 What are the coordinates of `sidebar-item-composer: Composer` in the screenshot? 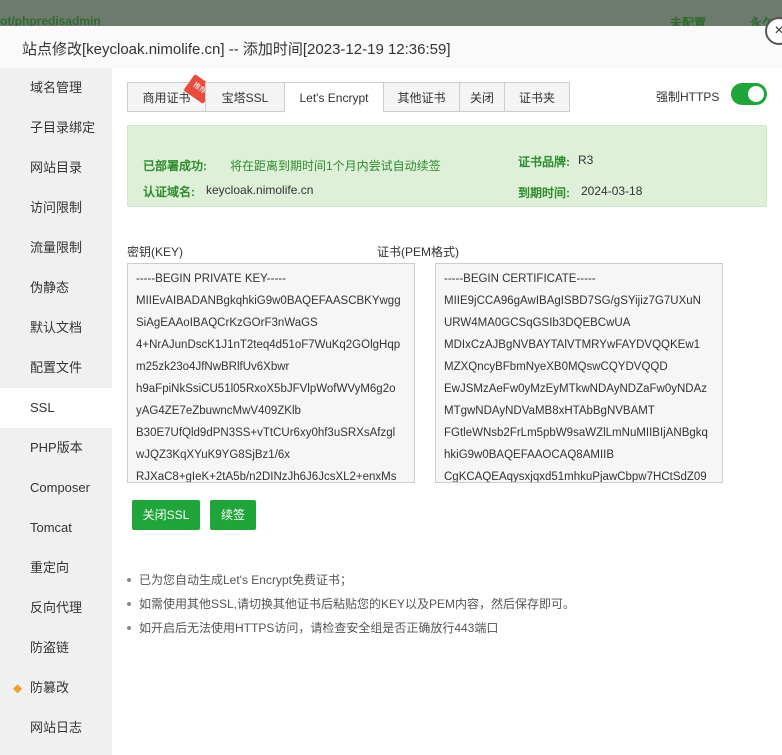 It's located at (56, 488).